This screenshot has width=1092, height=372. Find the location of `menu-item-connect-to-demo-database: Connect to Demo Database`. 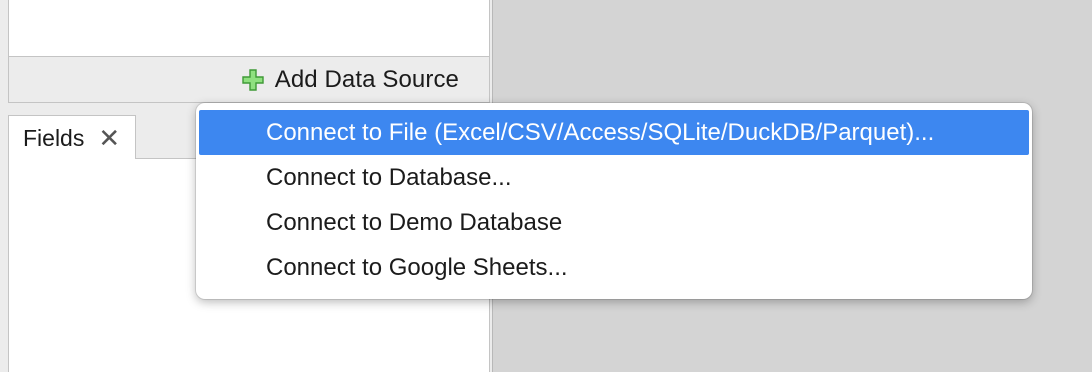

menu-item-connect-to-demo-database: Connect to Demo Database is located at coordinates (614, 222).